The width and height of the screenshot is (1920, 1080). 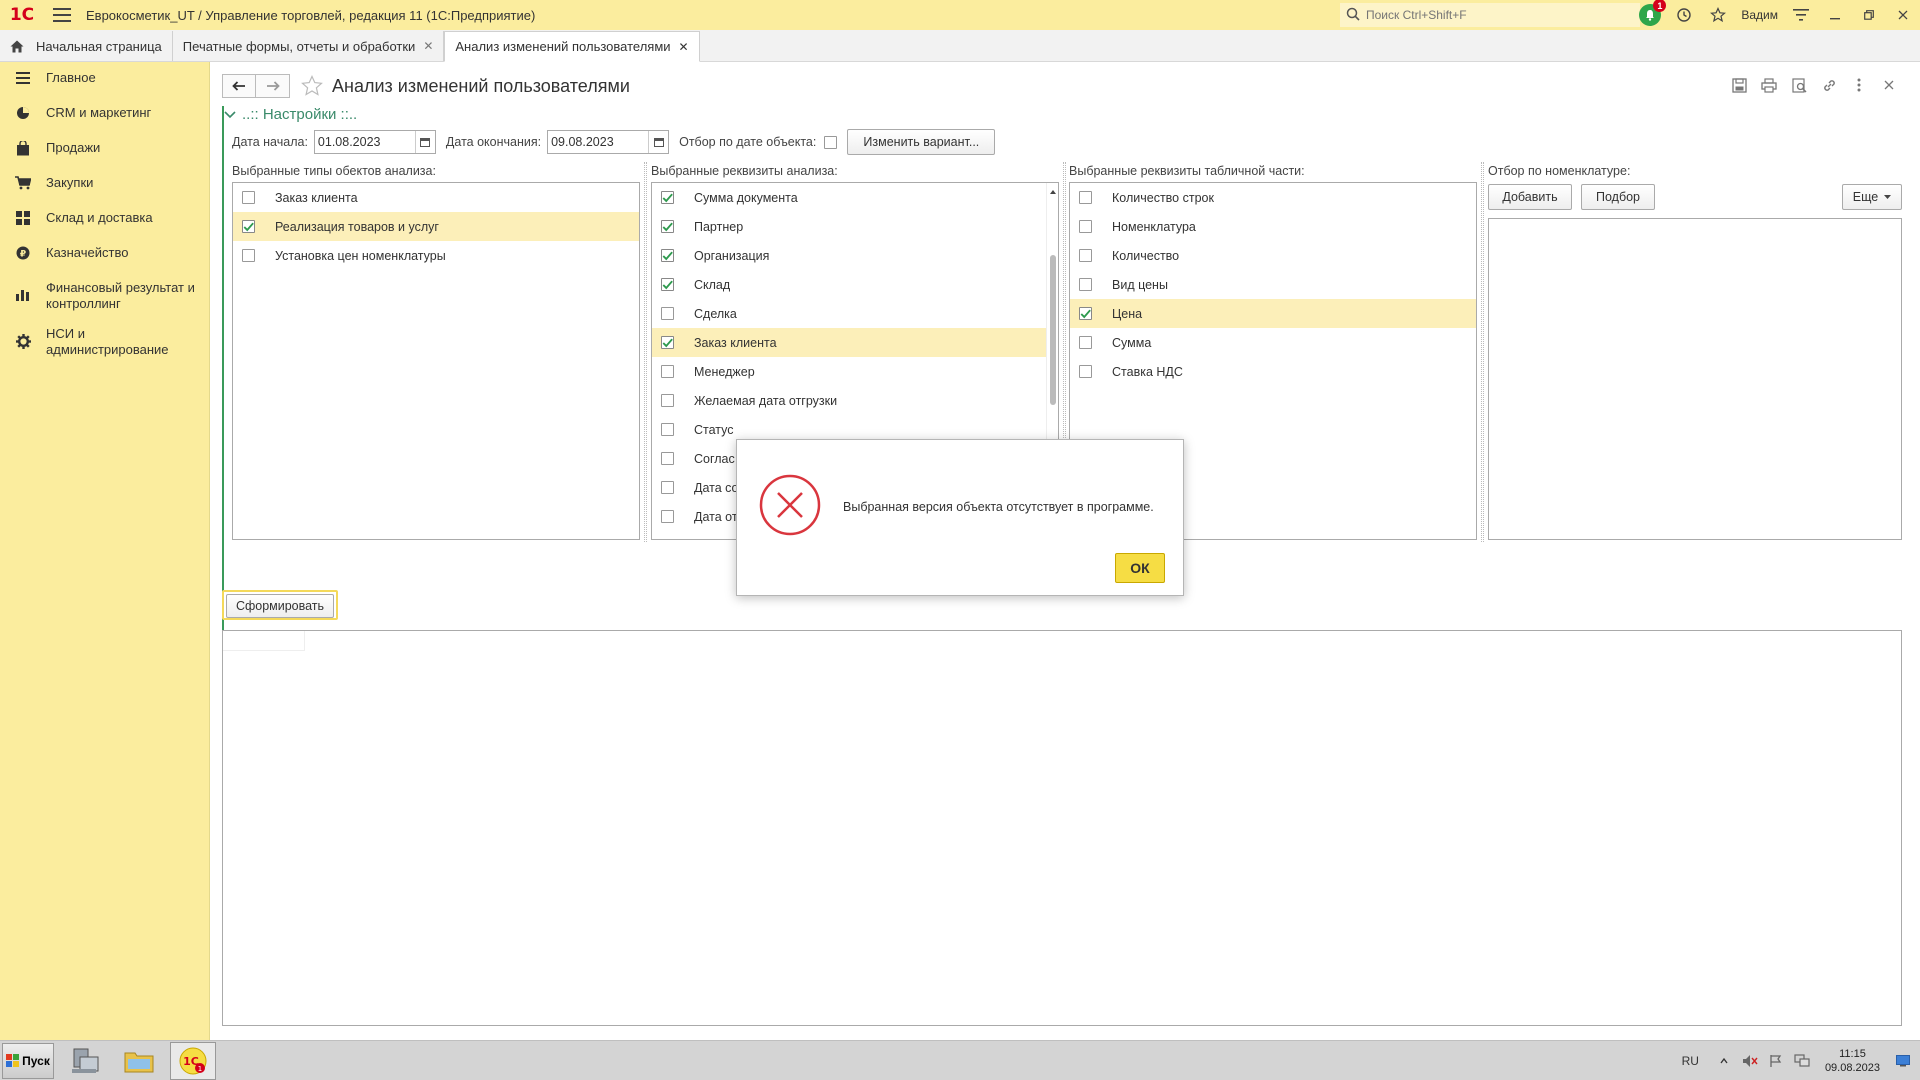 I want to click on sidebar-item-finance: Финансовый результат и контроллинг, so click(x=104, y=295).